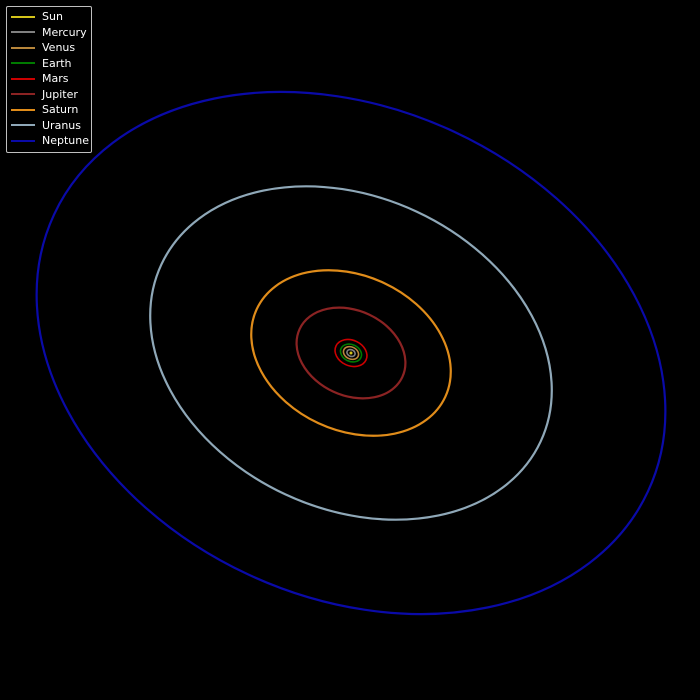 The height and width of the screenshot is (700, 700). I want to click on legend-label: Sun, so click(52, 17).